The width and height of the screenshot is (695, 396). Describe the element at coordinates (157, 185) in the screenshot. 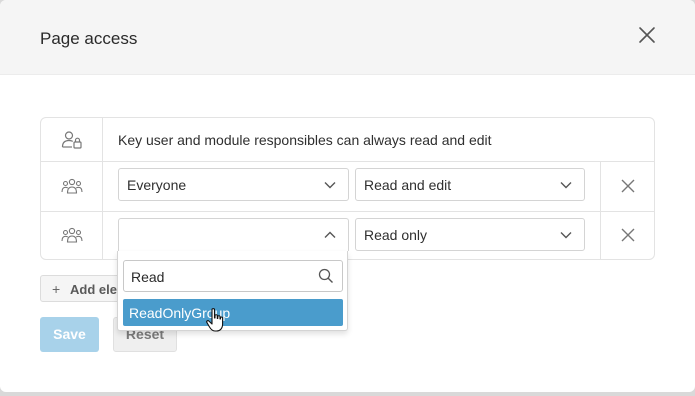

I see `group-select-value: Everyone` at that location.